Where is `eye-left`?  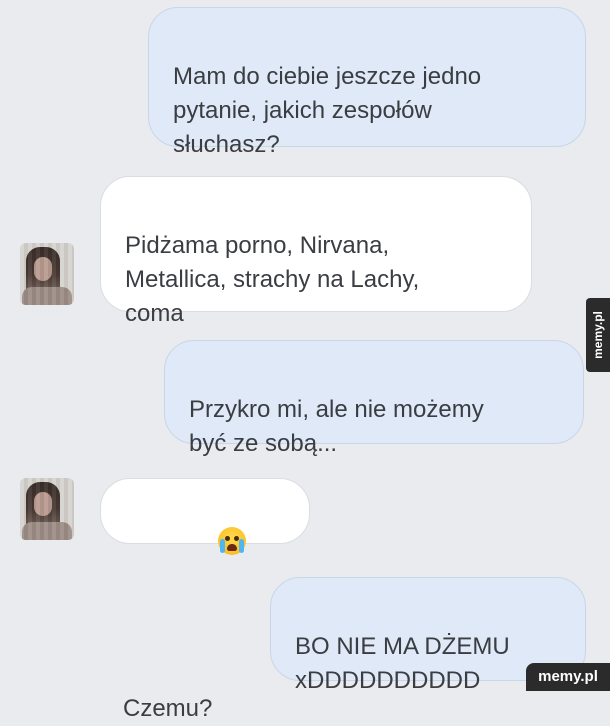 eye-left is located at coordinates (228, 538).